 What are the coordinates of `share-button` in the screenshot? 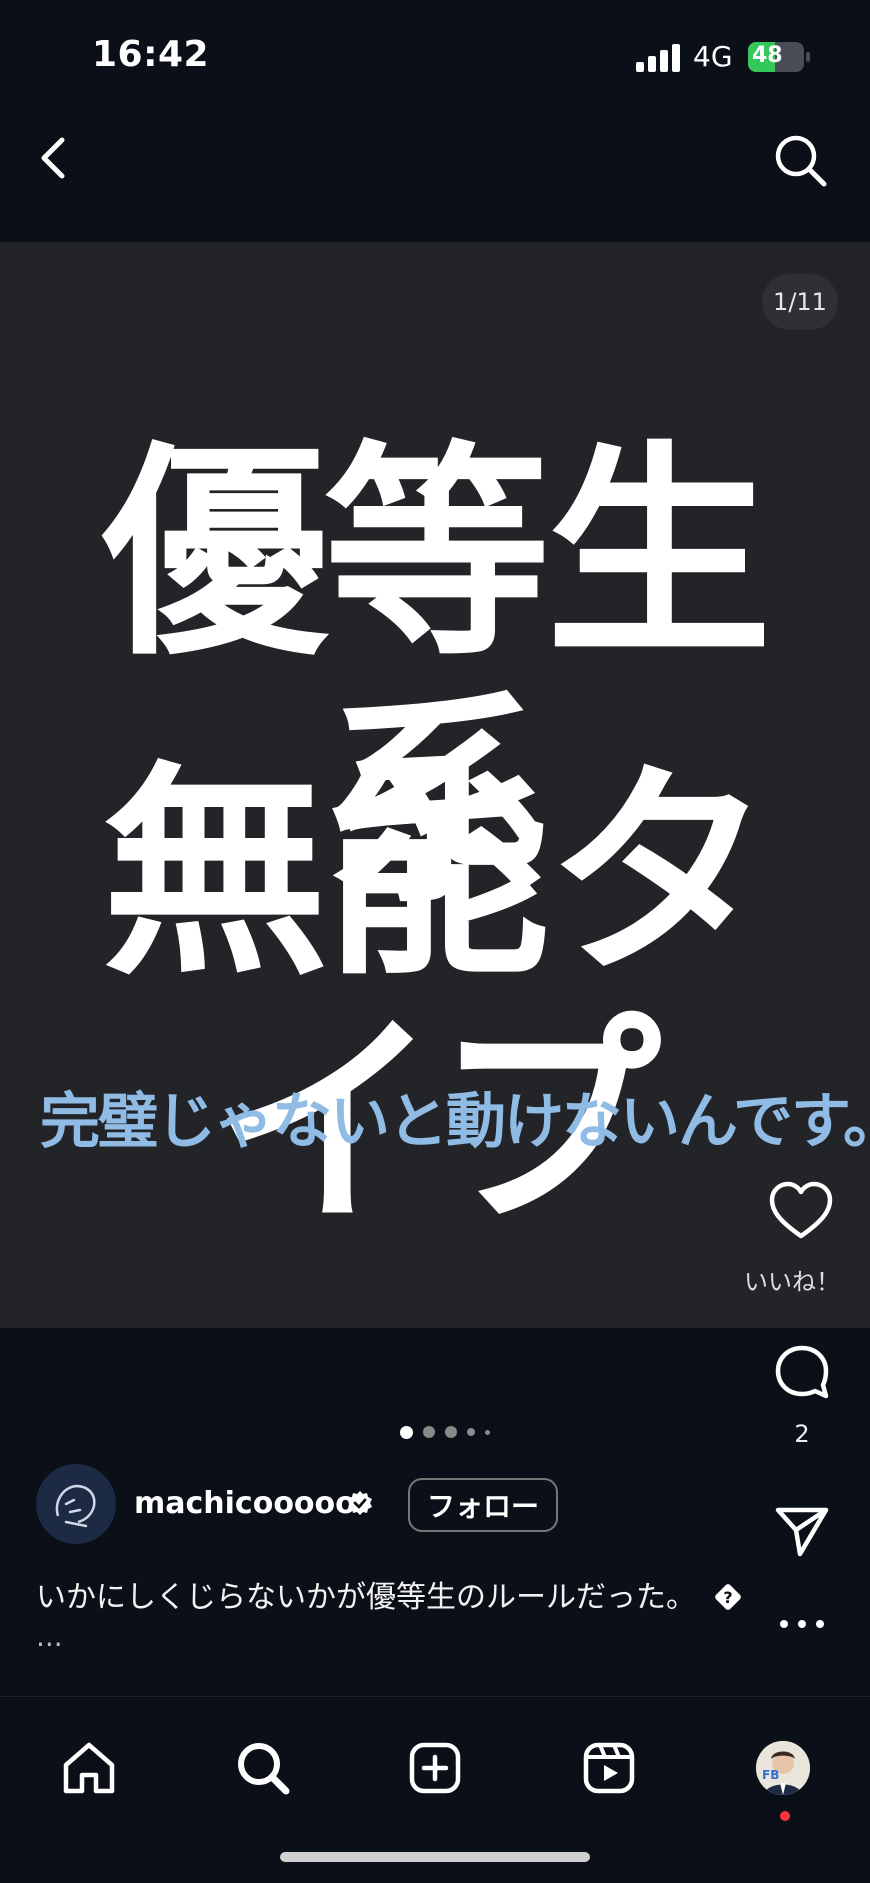 It's located at (802, 1530).